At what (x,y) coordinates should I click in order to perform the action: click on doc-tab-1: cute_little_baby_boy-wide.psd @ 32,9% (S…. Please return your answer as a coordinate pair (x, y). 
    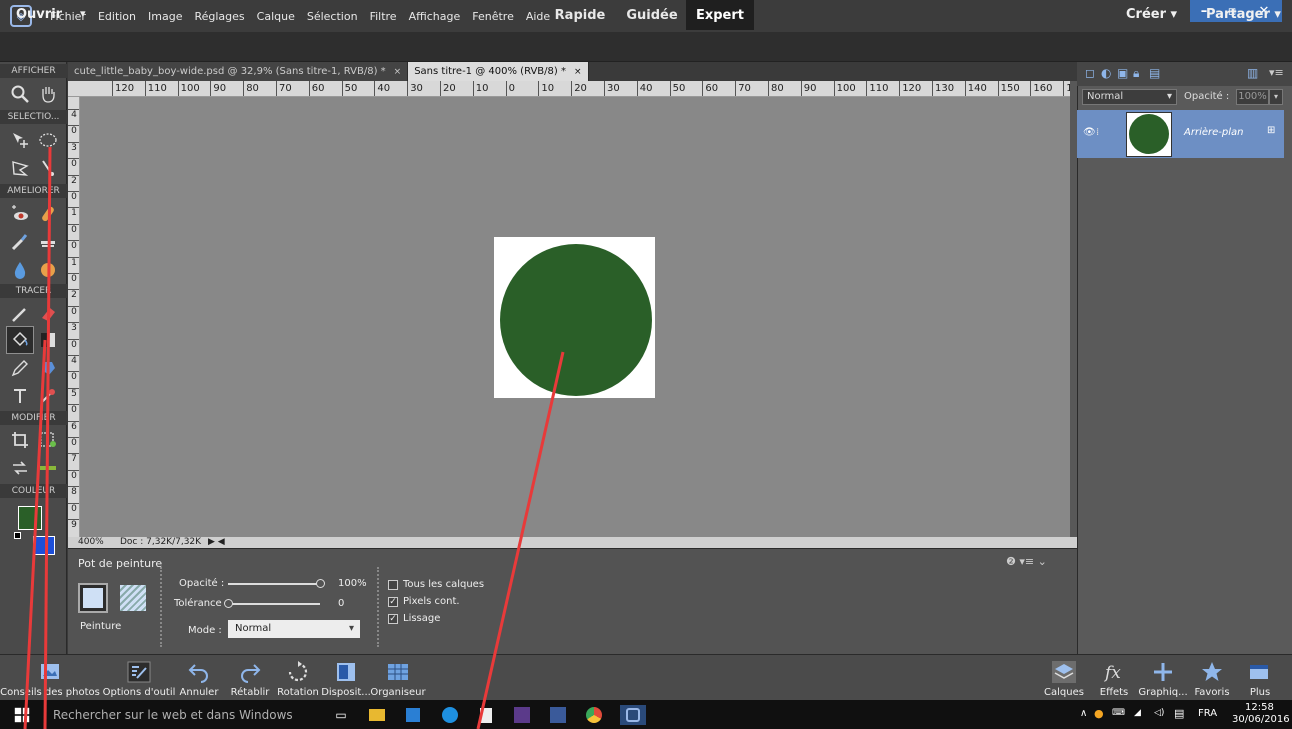
    Looking at the image, I should click on (238, 71).